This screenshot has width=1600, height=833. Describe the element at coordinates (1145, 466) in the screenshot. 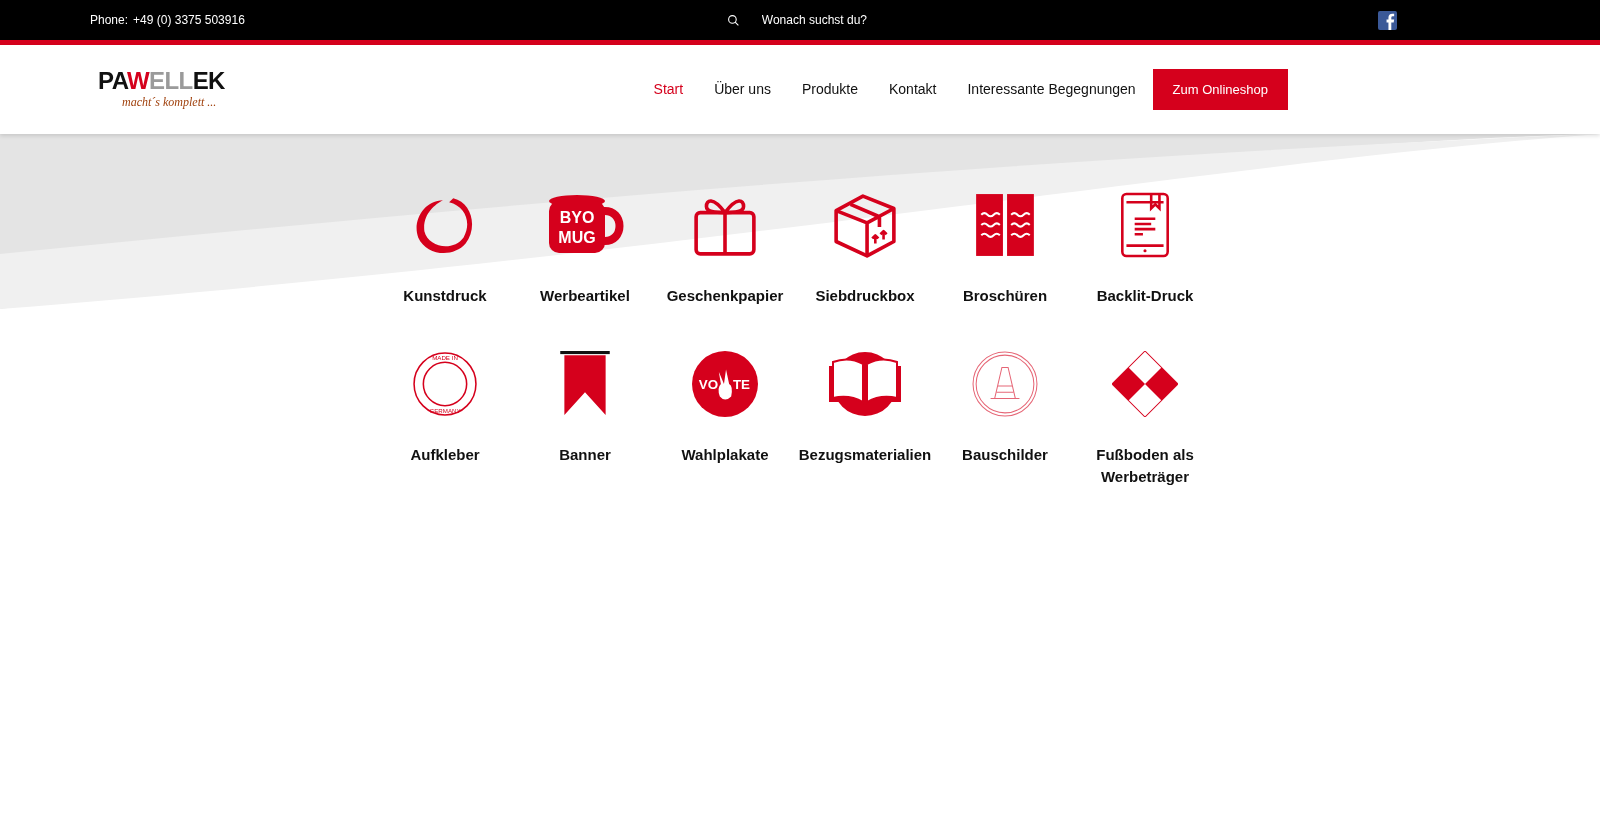

I see `product-label: Fußboden als Werbeträger` at that location.